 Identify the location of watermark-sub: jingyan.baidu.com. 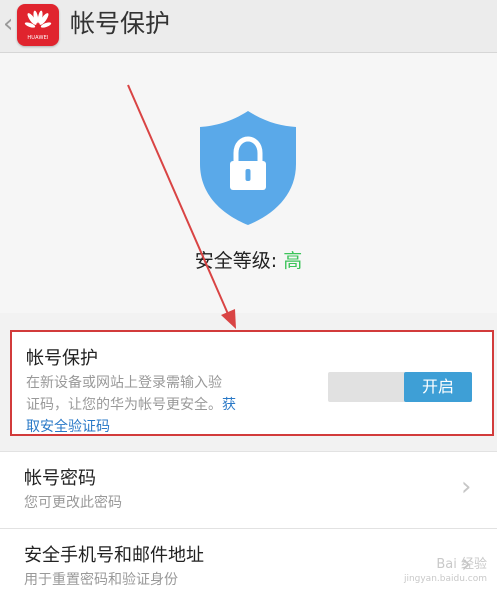
(445, 579).